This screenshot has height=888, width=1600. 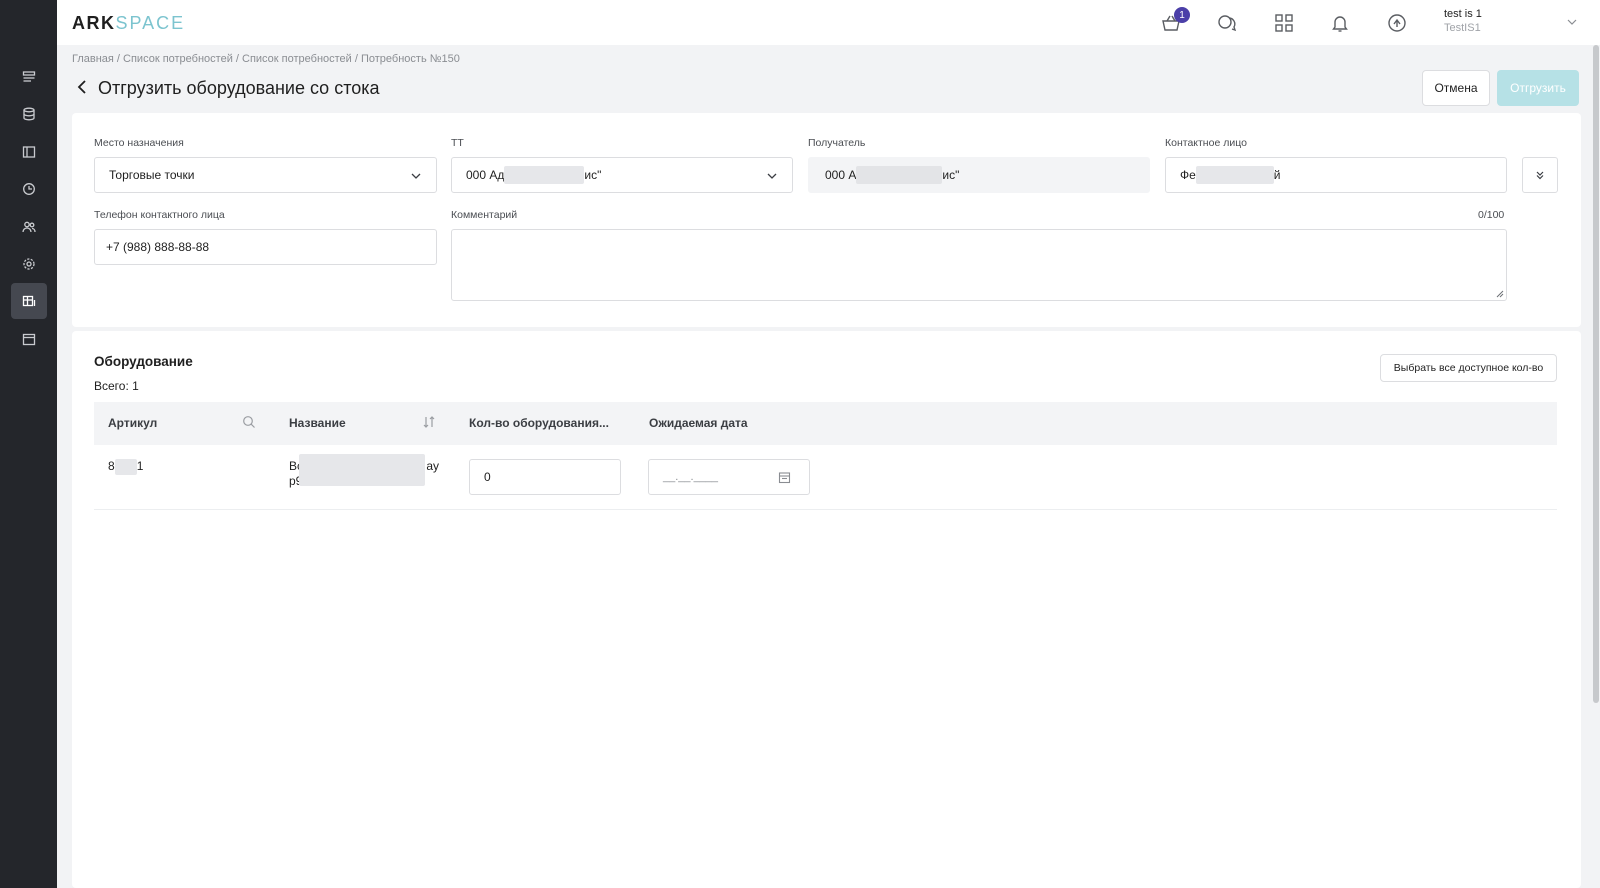 What do you see at coordinates (487, 477) in the screenshot?
I see `quantity-value: 0` at bounding box center [487, 477].